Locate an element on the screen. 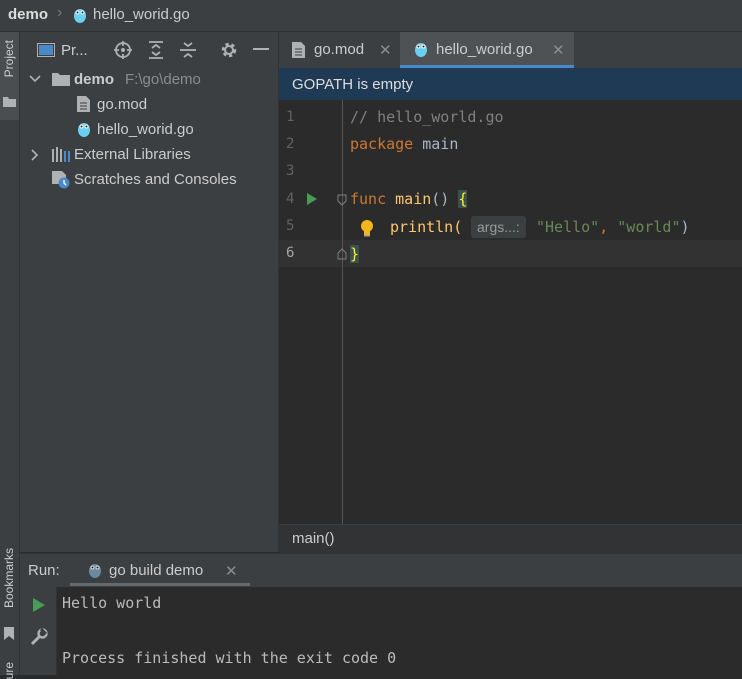 This screenshot has height=679, width=742. tree-root-name: demo is located at coordinates (94, 79).